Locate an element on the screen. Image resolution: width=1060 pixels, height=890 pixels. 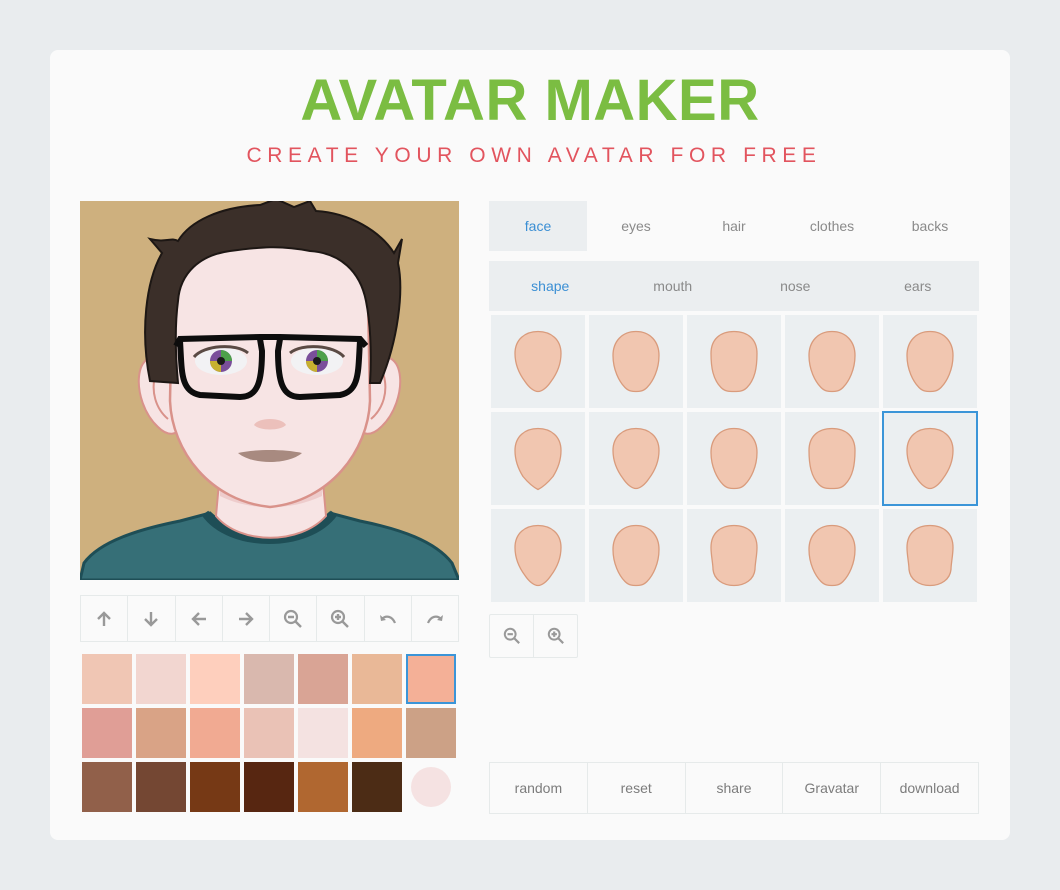
tab-backs: backs is located at coordinates (930, 226).